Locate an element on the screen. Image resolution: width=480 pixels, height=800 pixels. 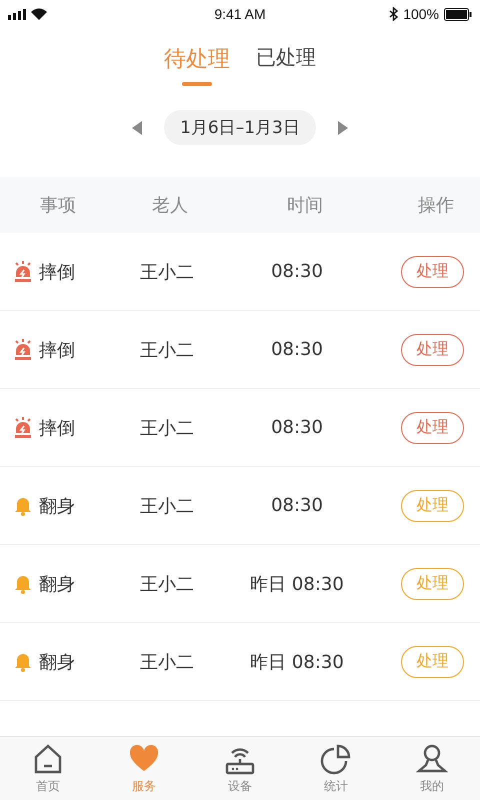
tab: 待处理 is located at coordinates (197, 67).